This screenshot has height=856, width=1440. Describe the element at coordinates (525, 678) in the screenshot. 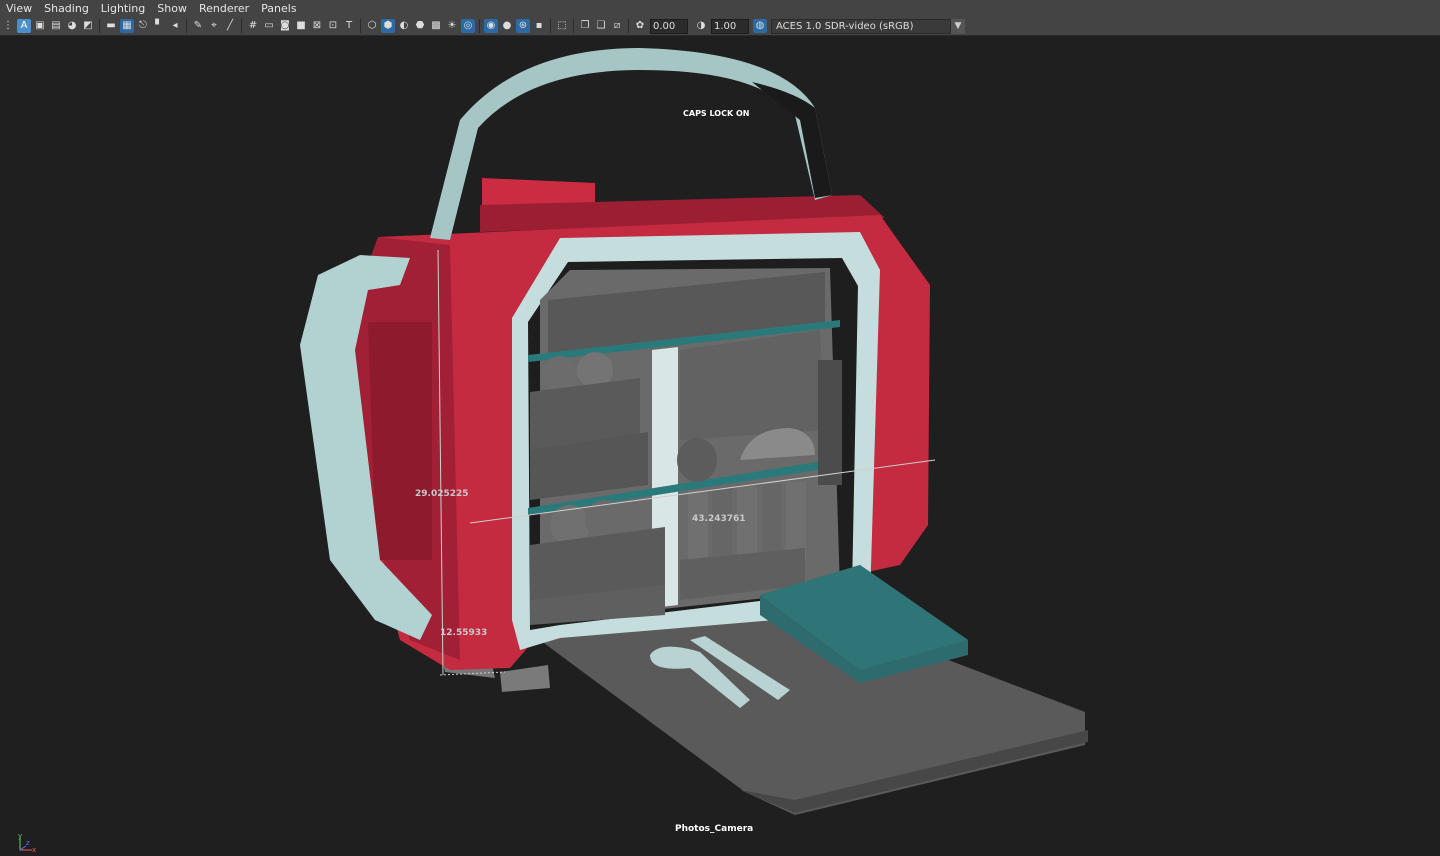

I see `right-foot` at that location.